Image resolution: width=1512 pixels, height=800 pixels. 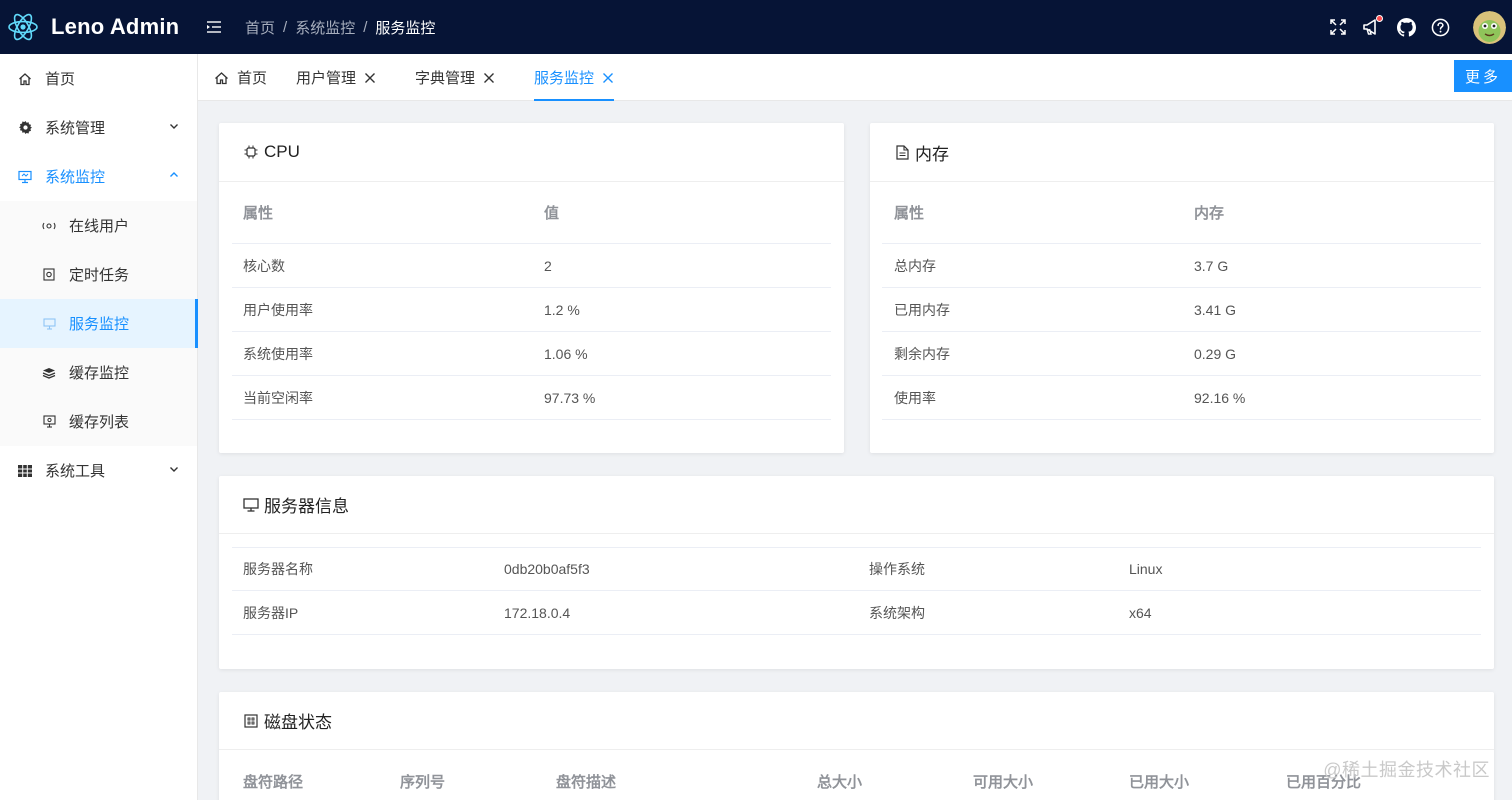 I want to click on disk-table: 盘符路径 序列号 盘符描述 总大小 可用大小 已用大小 已用百分比, so click(x=856, y=775).